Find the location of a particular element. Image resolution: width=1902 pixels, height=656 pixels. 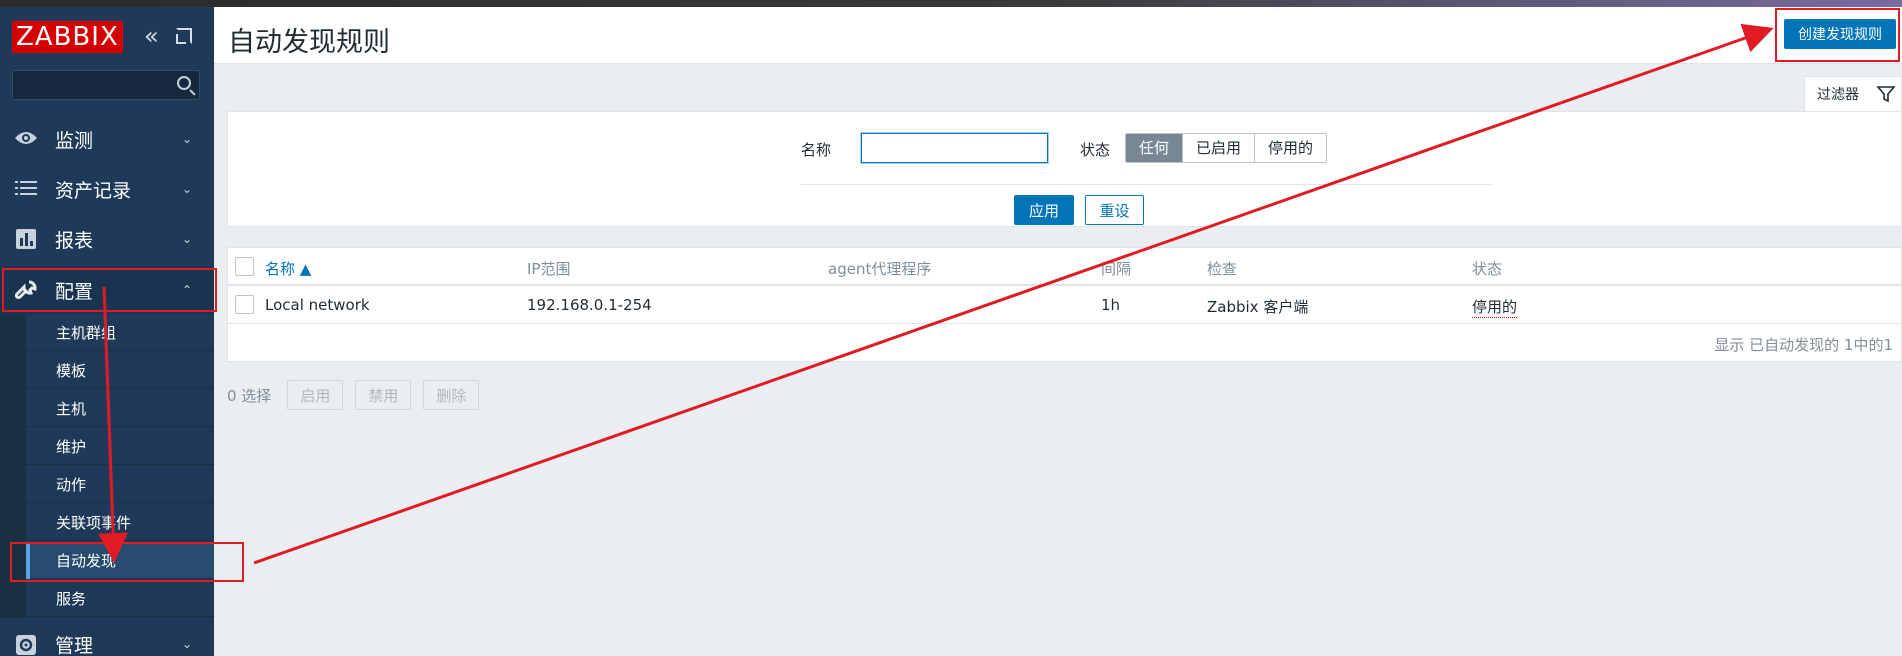

status-toggle-link: 停用的 is located at coordinates (1495, 307).